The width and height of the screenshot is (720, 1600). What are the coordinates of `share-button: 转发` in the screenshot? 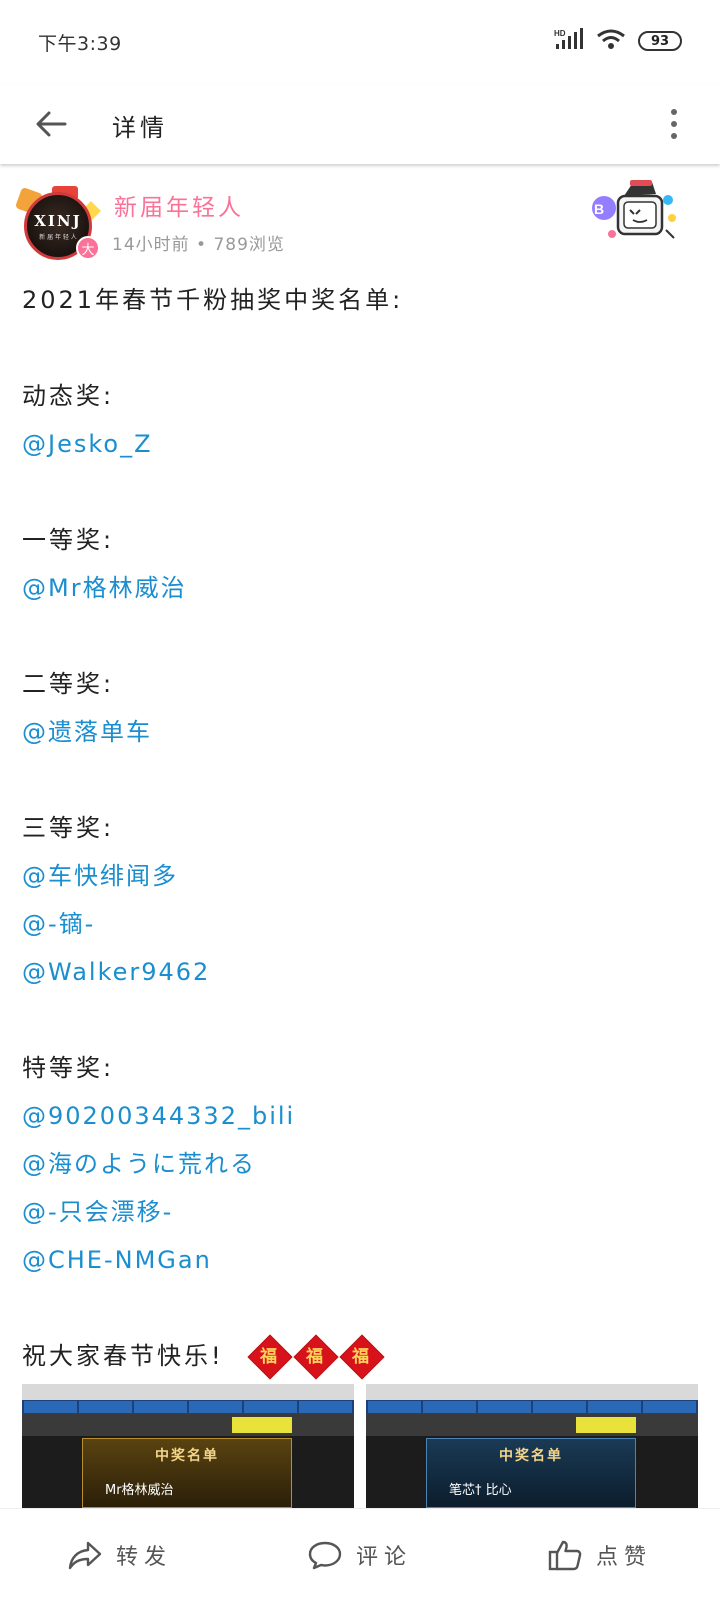 It's located at (120, 1554).